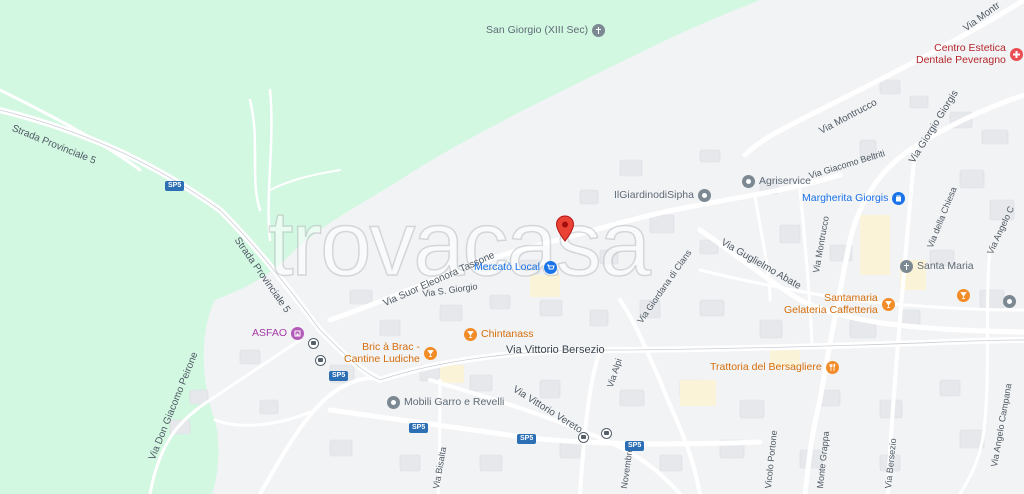 Image resolution: width=1024 pixels, height=494 pixels. What do you see at coordinates (459, 244) in the screenshot?
I see `watermark-logo: trovacasa` at bounding box center [459, 244].